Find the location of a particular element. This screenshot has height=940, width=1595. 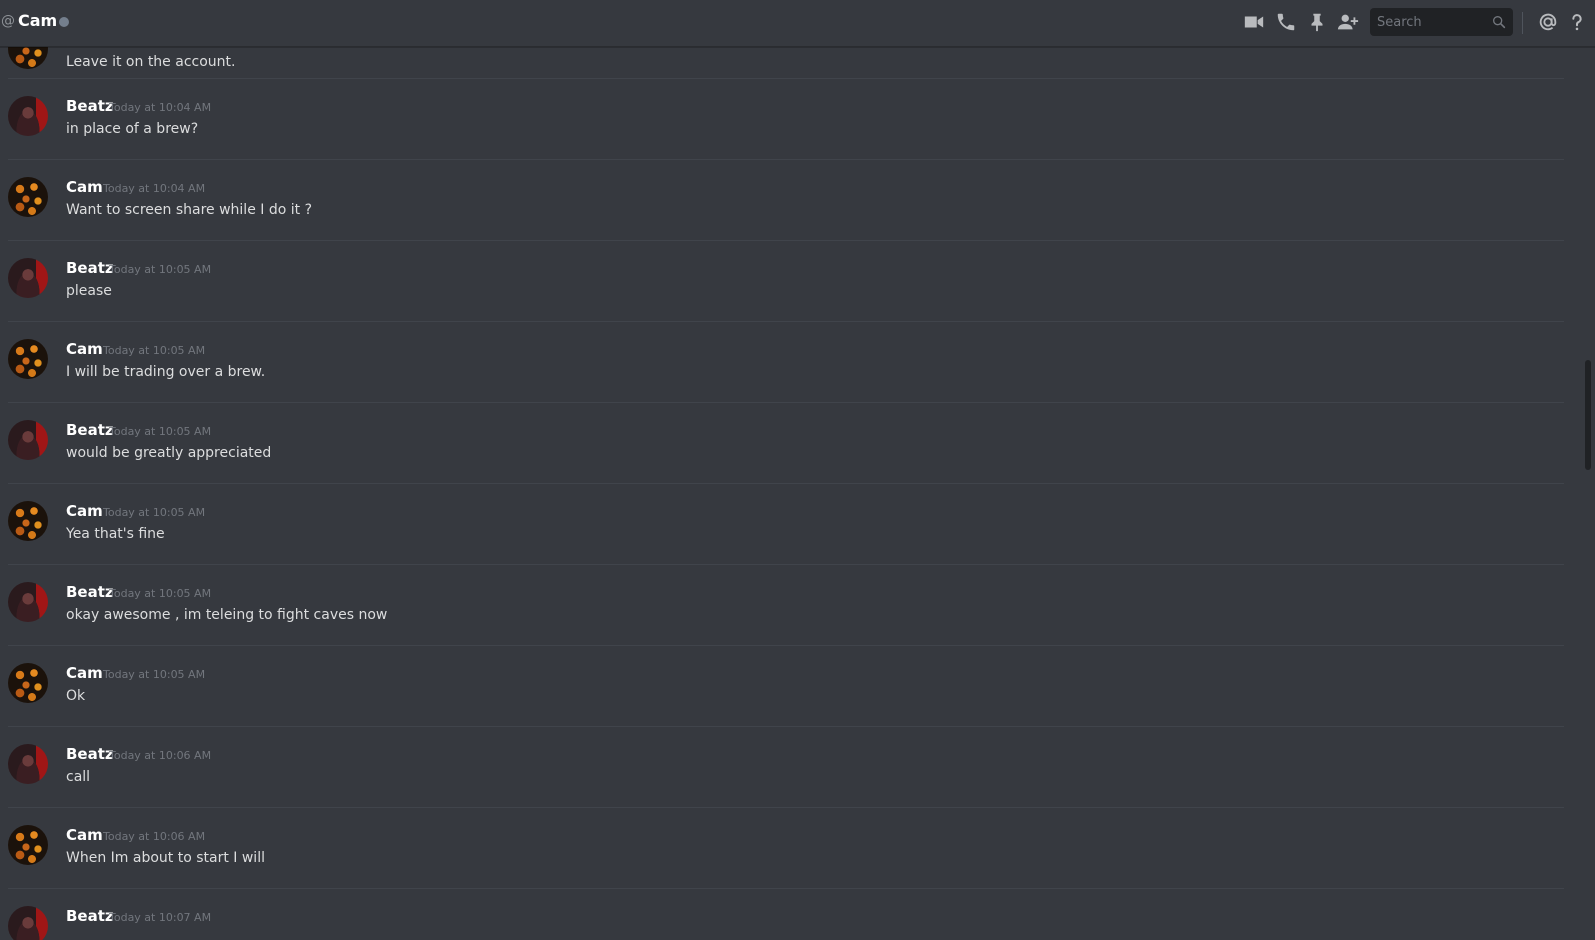

search-box is located at coordinates (1441, 22).